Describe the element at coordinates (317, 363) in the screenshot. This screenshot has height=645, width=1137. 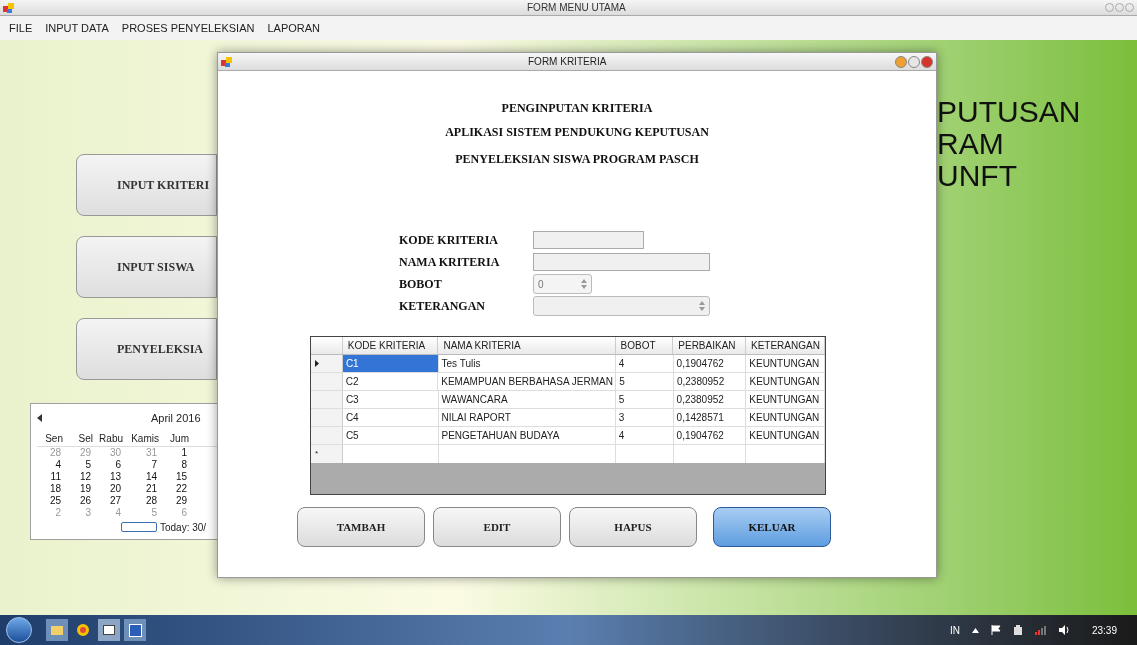
I see `current-row-icon` at that location.